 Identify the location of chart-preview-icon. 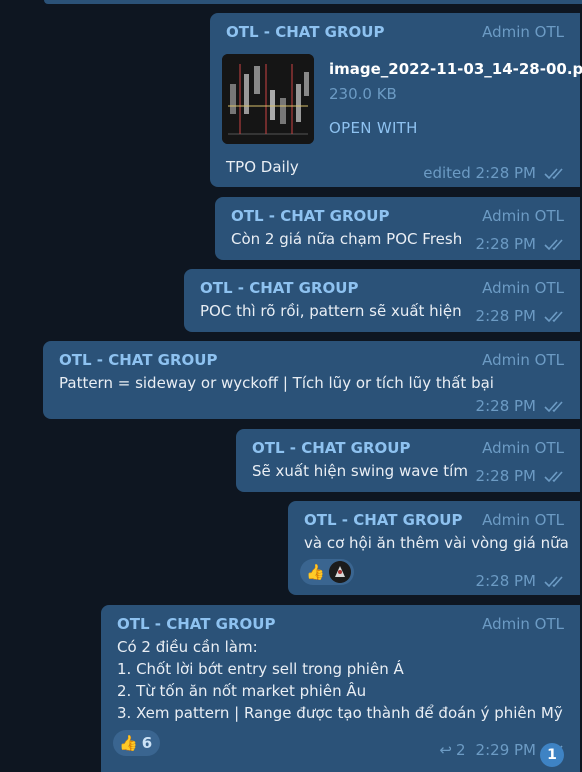
(268, 99).